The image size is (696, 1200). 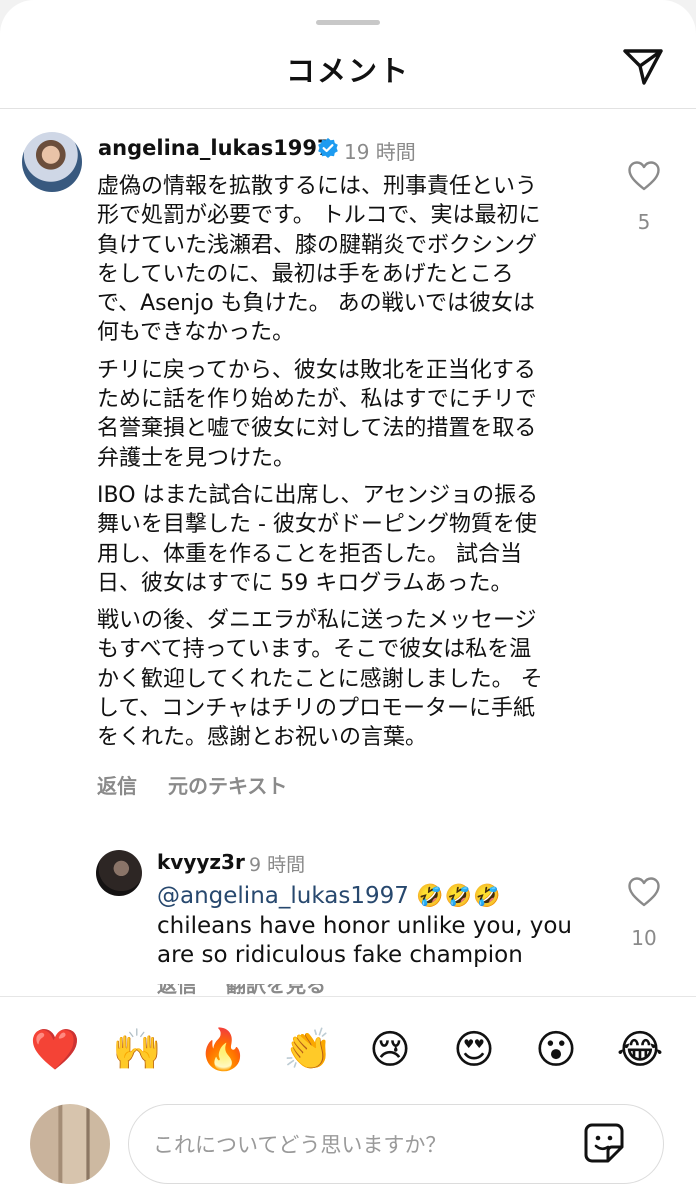 What do you see at coordinates (348, 108) in the screenshot?
I see `header-divider` at bounding box center [348, 108].